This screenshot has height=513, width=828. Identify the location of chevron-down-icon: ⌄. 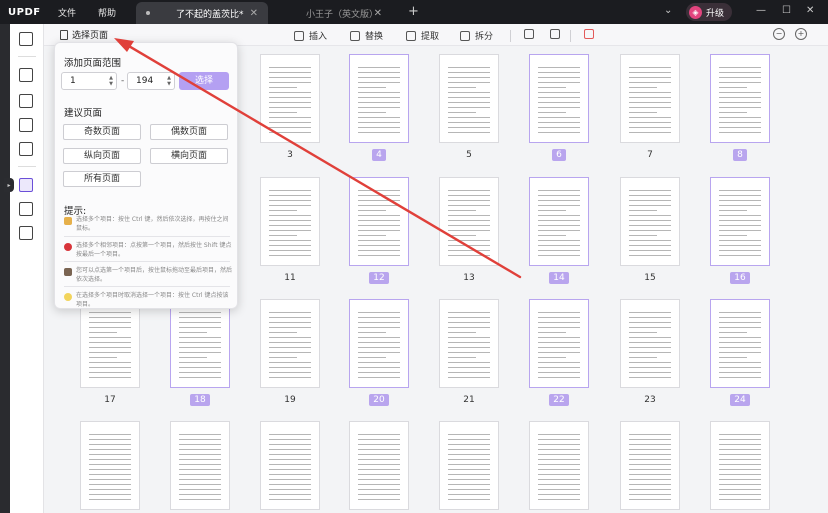
(668, 10).